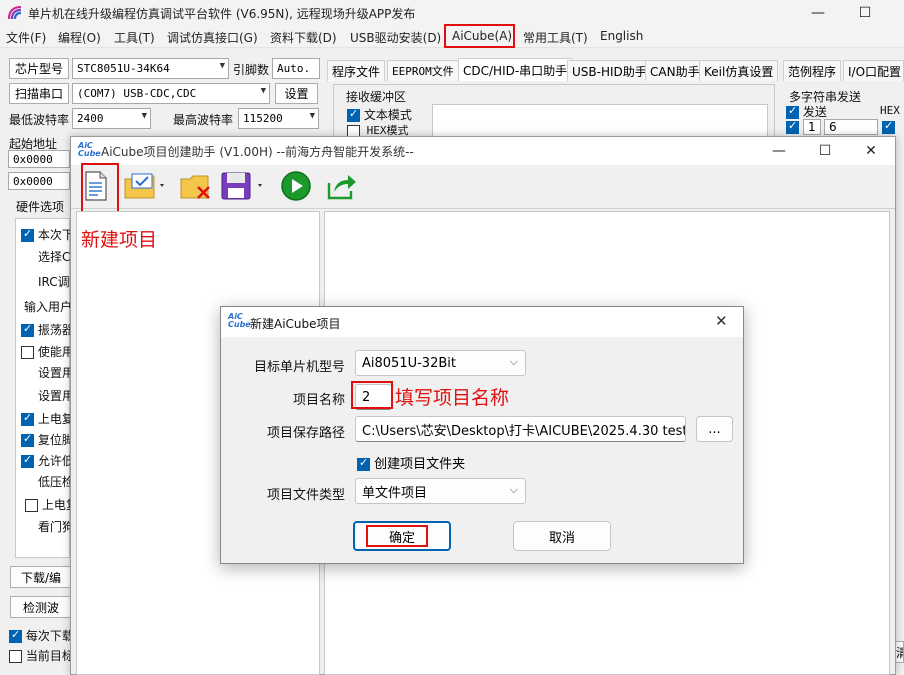 Image resolution: width=904 pixels, height=675 pixels. Describe the element at coordinates (873, 70) in the screenshot. I see `tab-io-config: I/O口配置` at that location.